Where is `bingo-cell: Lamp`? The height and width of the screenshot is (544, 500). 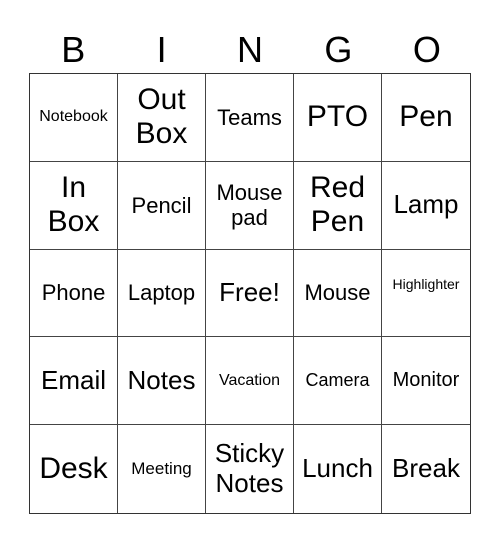 bingo-cell: Lamp is located at coordinates (426, 206).